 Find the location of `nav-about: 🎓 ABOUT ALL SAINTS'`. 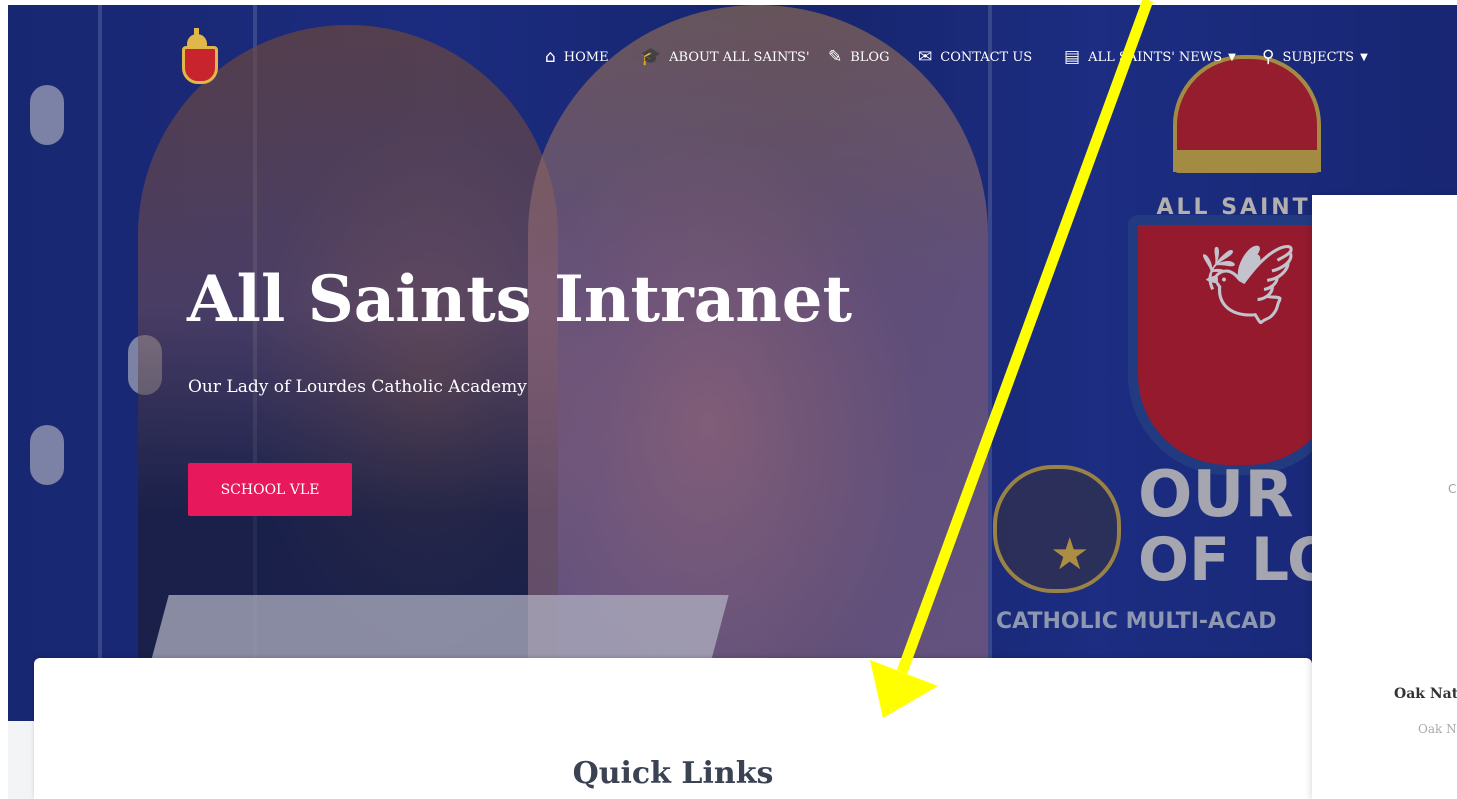

nav-about: 🎓 ABOUT ALL SAINTS' is located at coordinates (725, 57).